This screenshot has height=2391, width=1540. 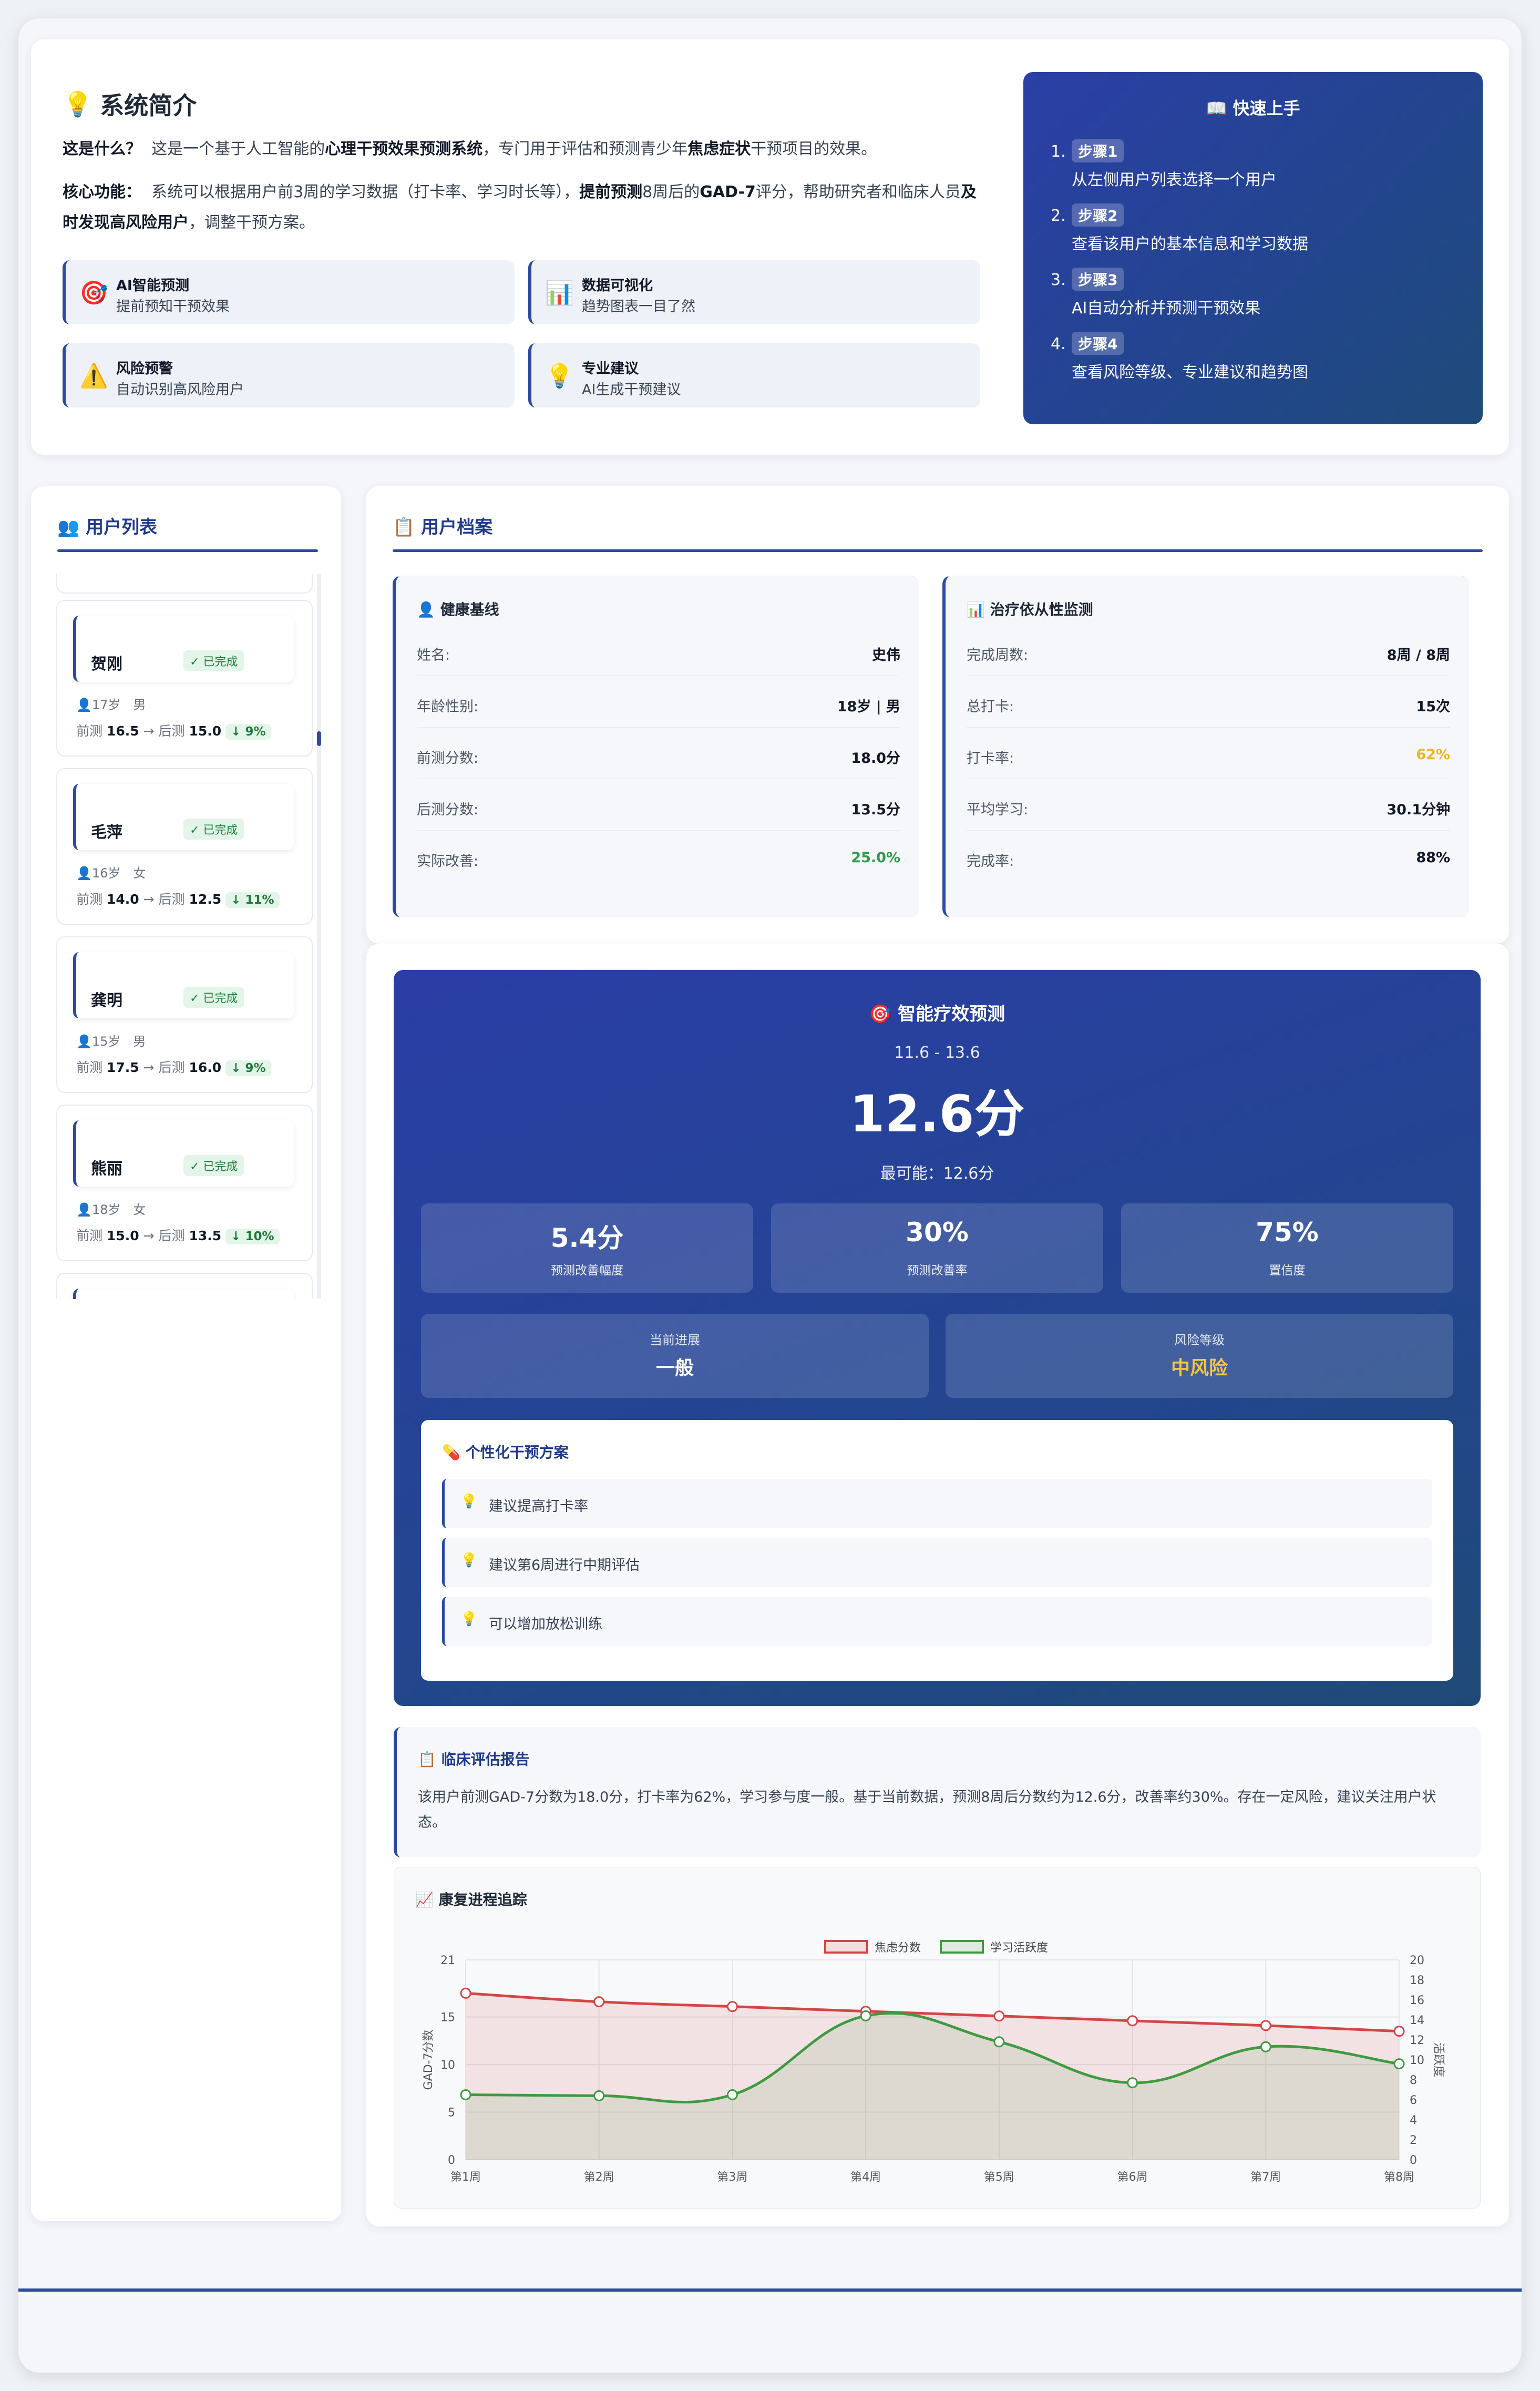 What do you see at coordinates (865, 2177) in the screenshot?
I see `x-tick-label: 第4周` at bounding box center [865, 2177].